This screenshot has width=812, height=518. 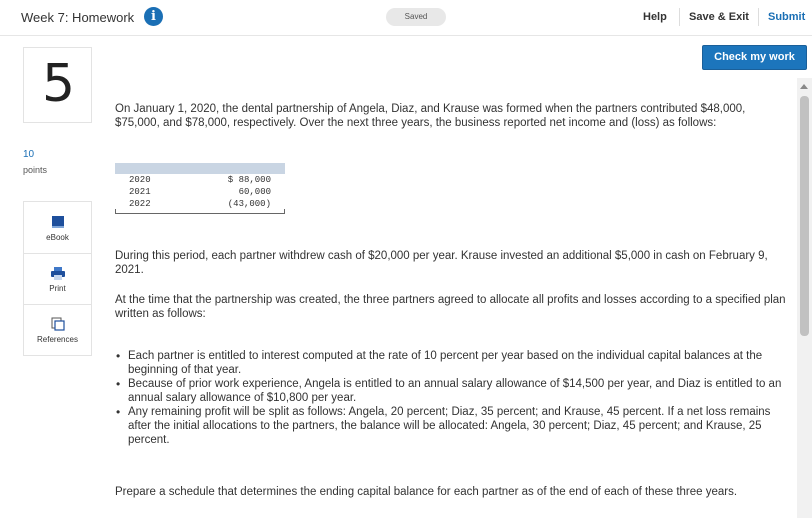 I want to click on submit-link: Submit, so click(x=786, y=17).